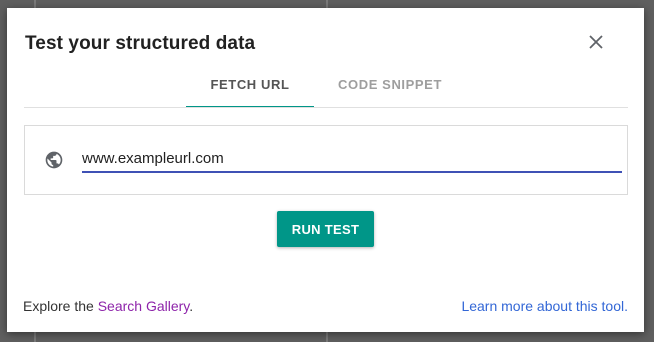  I want to click on tab-fetch-url: FETCH URL, so click(250, 89).